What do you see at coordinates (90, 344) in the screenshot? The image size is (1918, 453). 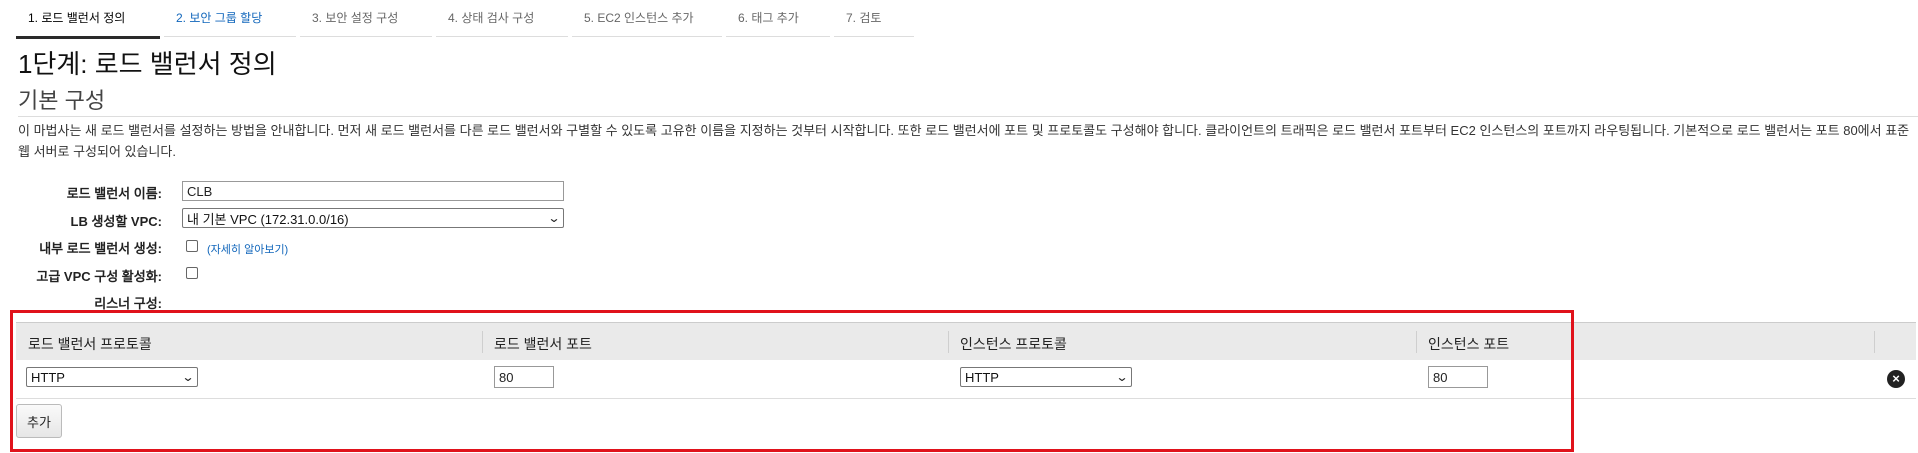 I see `header-lb-protocol: 로드 밸런서 프로토콜` at bounding box center [90, 344].